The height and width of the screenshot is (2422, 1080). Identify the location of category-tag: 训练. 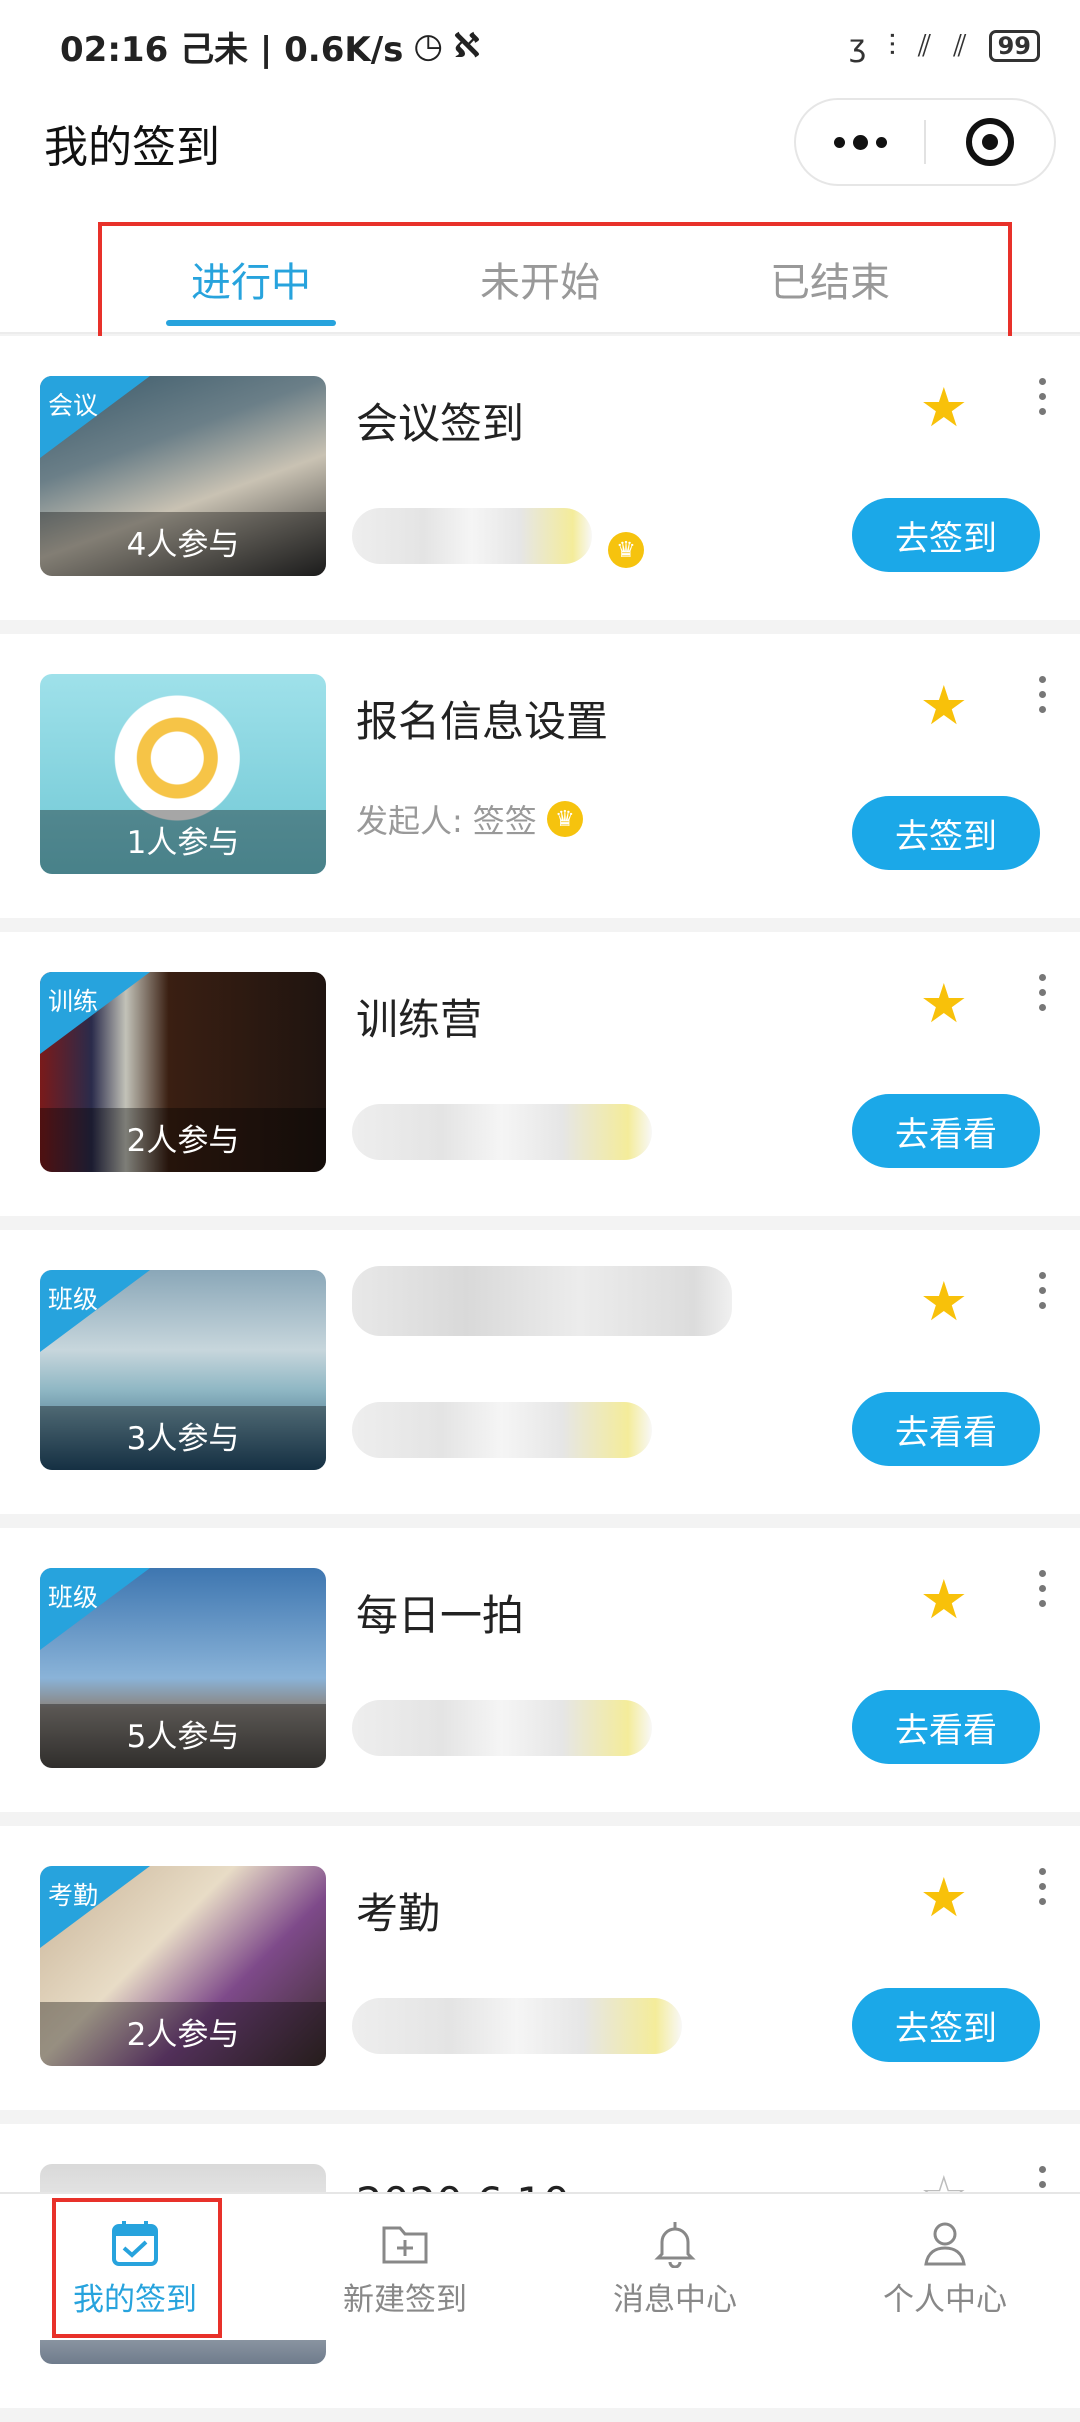
(73, 1001).